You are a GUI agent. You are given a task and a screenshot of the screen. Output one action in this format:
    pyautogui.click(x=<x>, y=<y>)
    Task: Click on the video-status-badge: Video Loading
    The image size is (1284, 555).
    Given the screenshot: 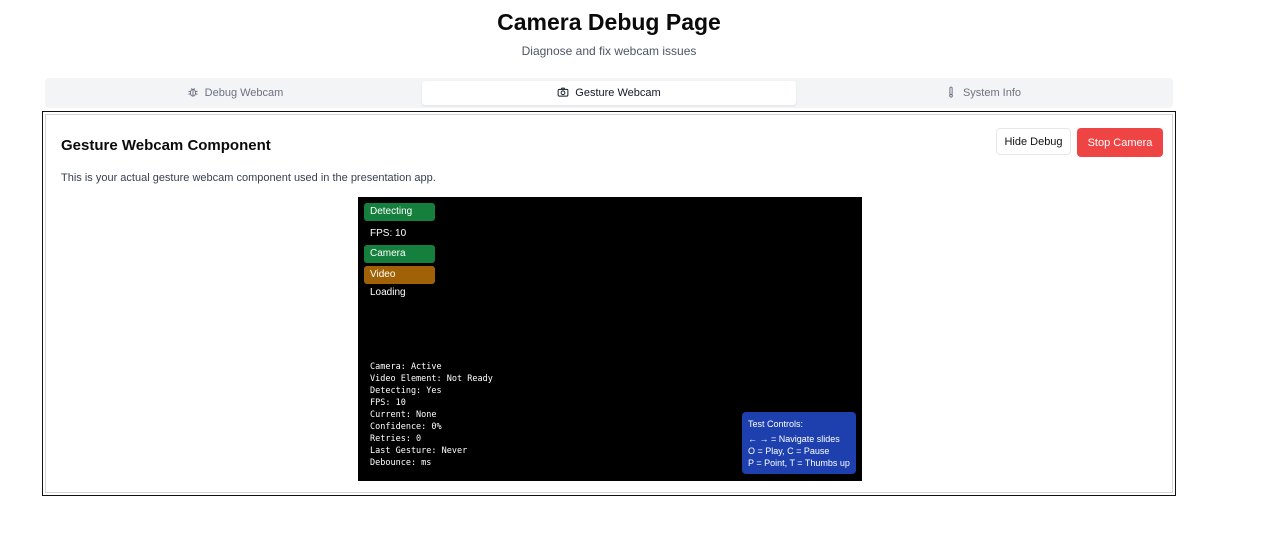 What is the action you would take?
    pyautogui.click(x=399, y=282)
    